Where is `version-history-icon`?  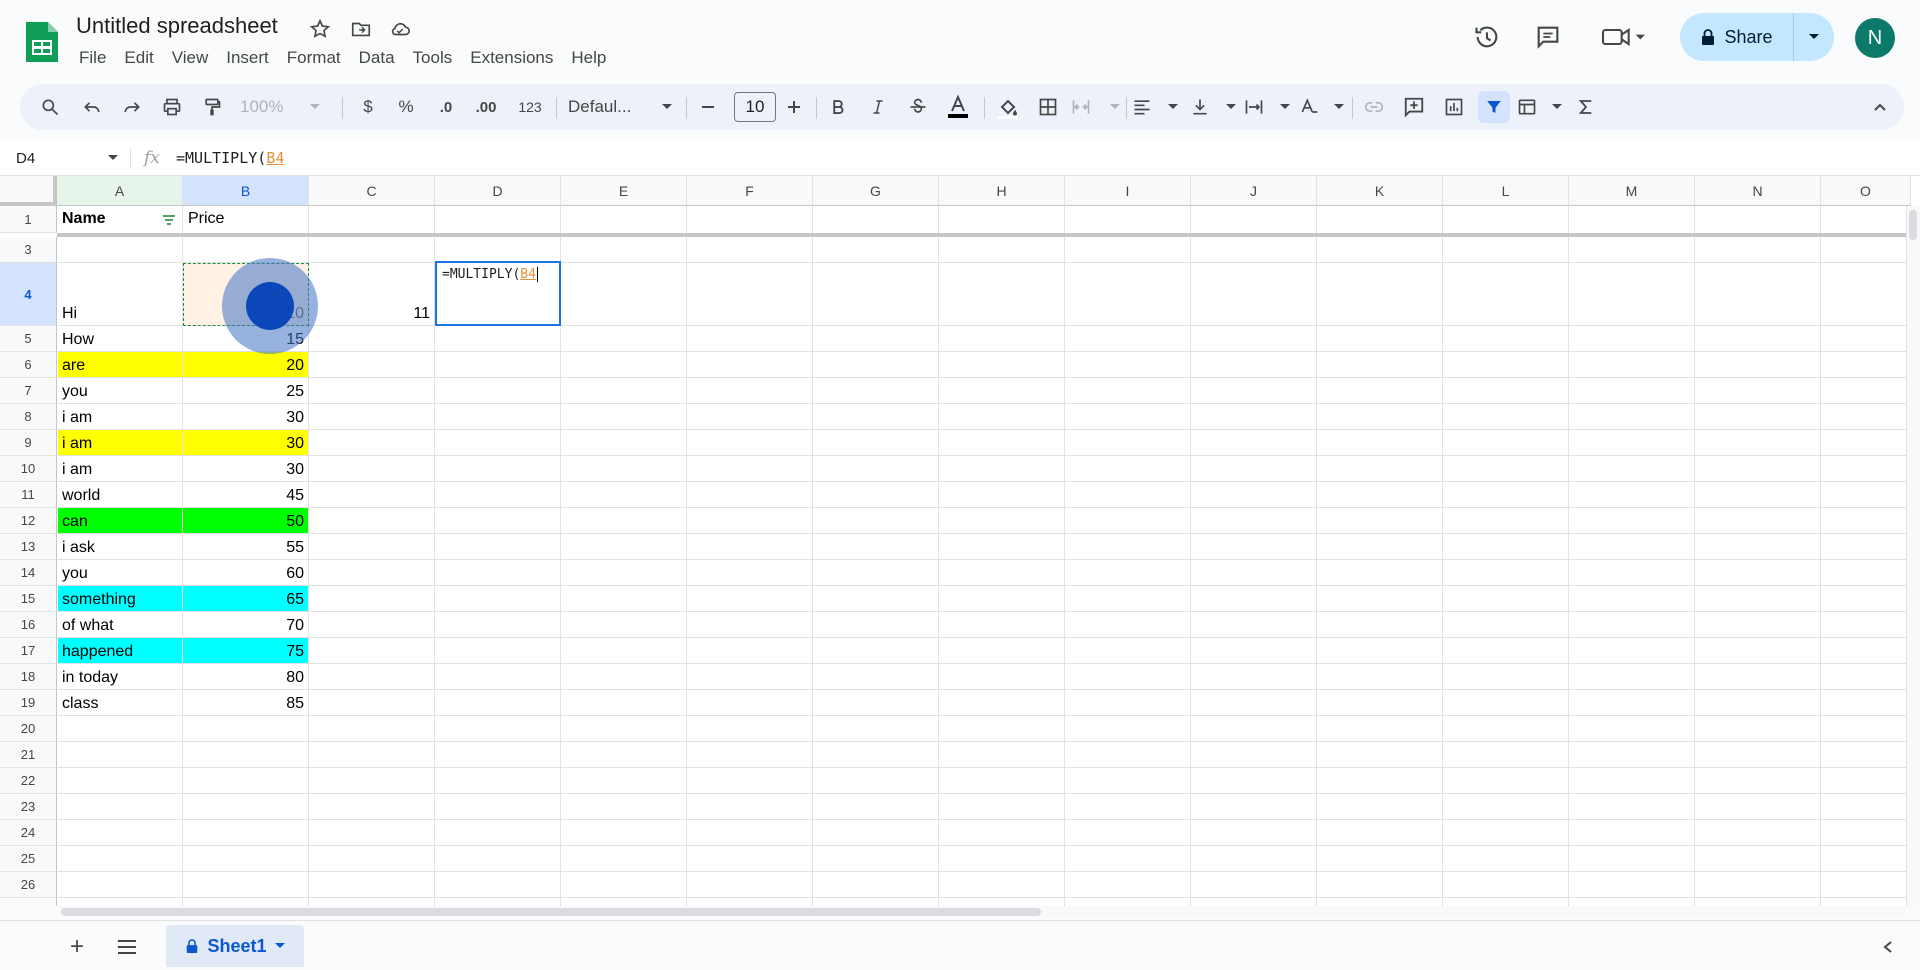
version-history-icon is located at coordinates (1487, 37).